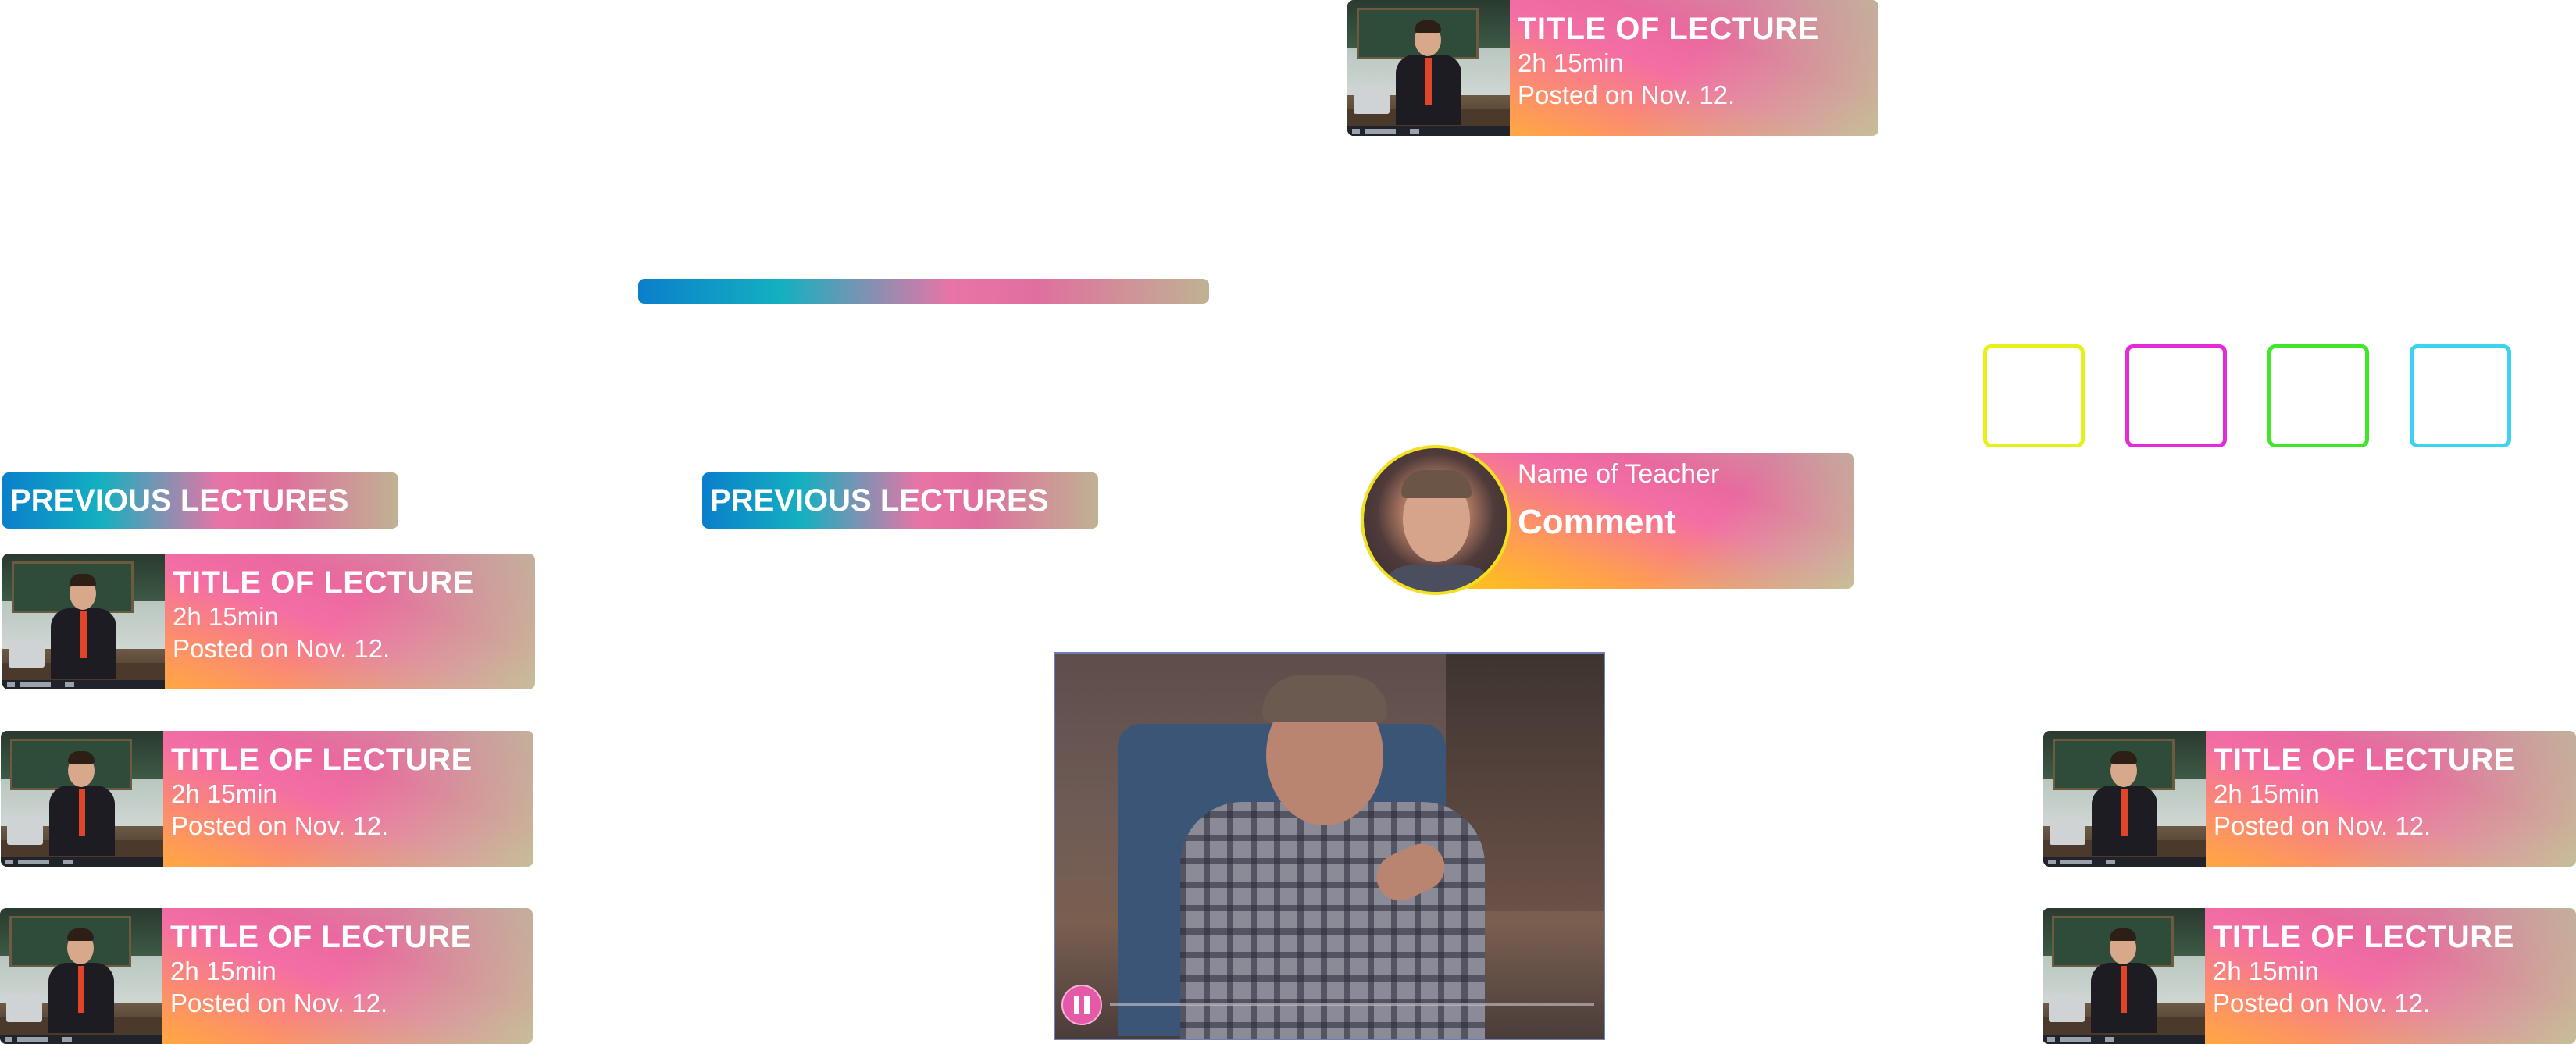  I want to click on color-swatch-green, so click(2318, 395).